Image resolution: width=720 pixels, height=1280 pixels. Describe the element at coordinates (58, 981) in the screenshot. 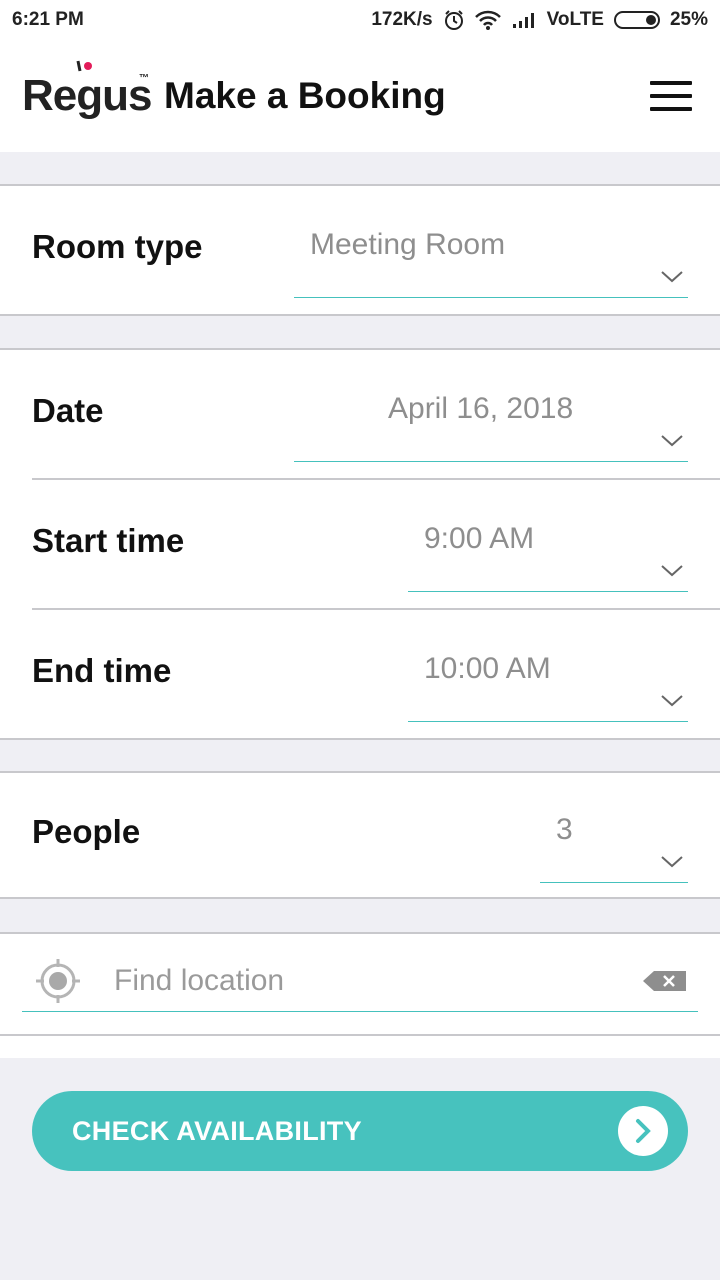

I see `locate-crosshair-icon` at that location.